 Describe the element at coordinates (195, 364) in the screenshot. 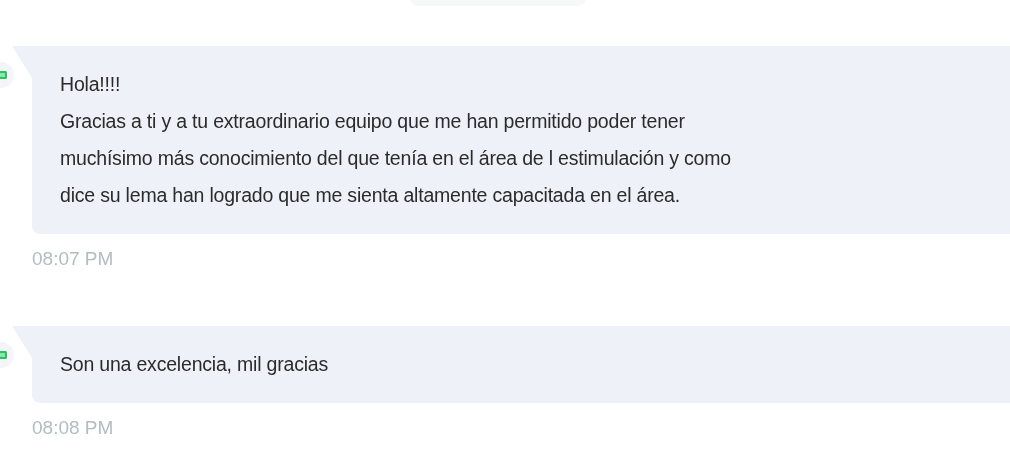

I see `message-text: Son una excelencia, mil gracias` at that location.